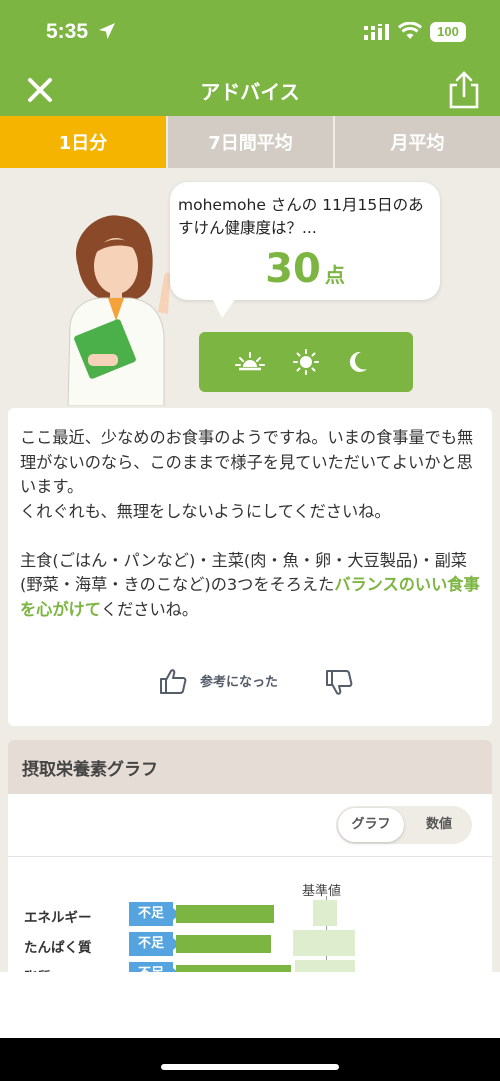  I want to click on home-bar-area, so click(250, 1059).